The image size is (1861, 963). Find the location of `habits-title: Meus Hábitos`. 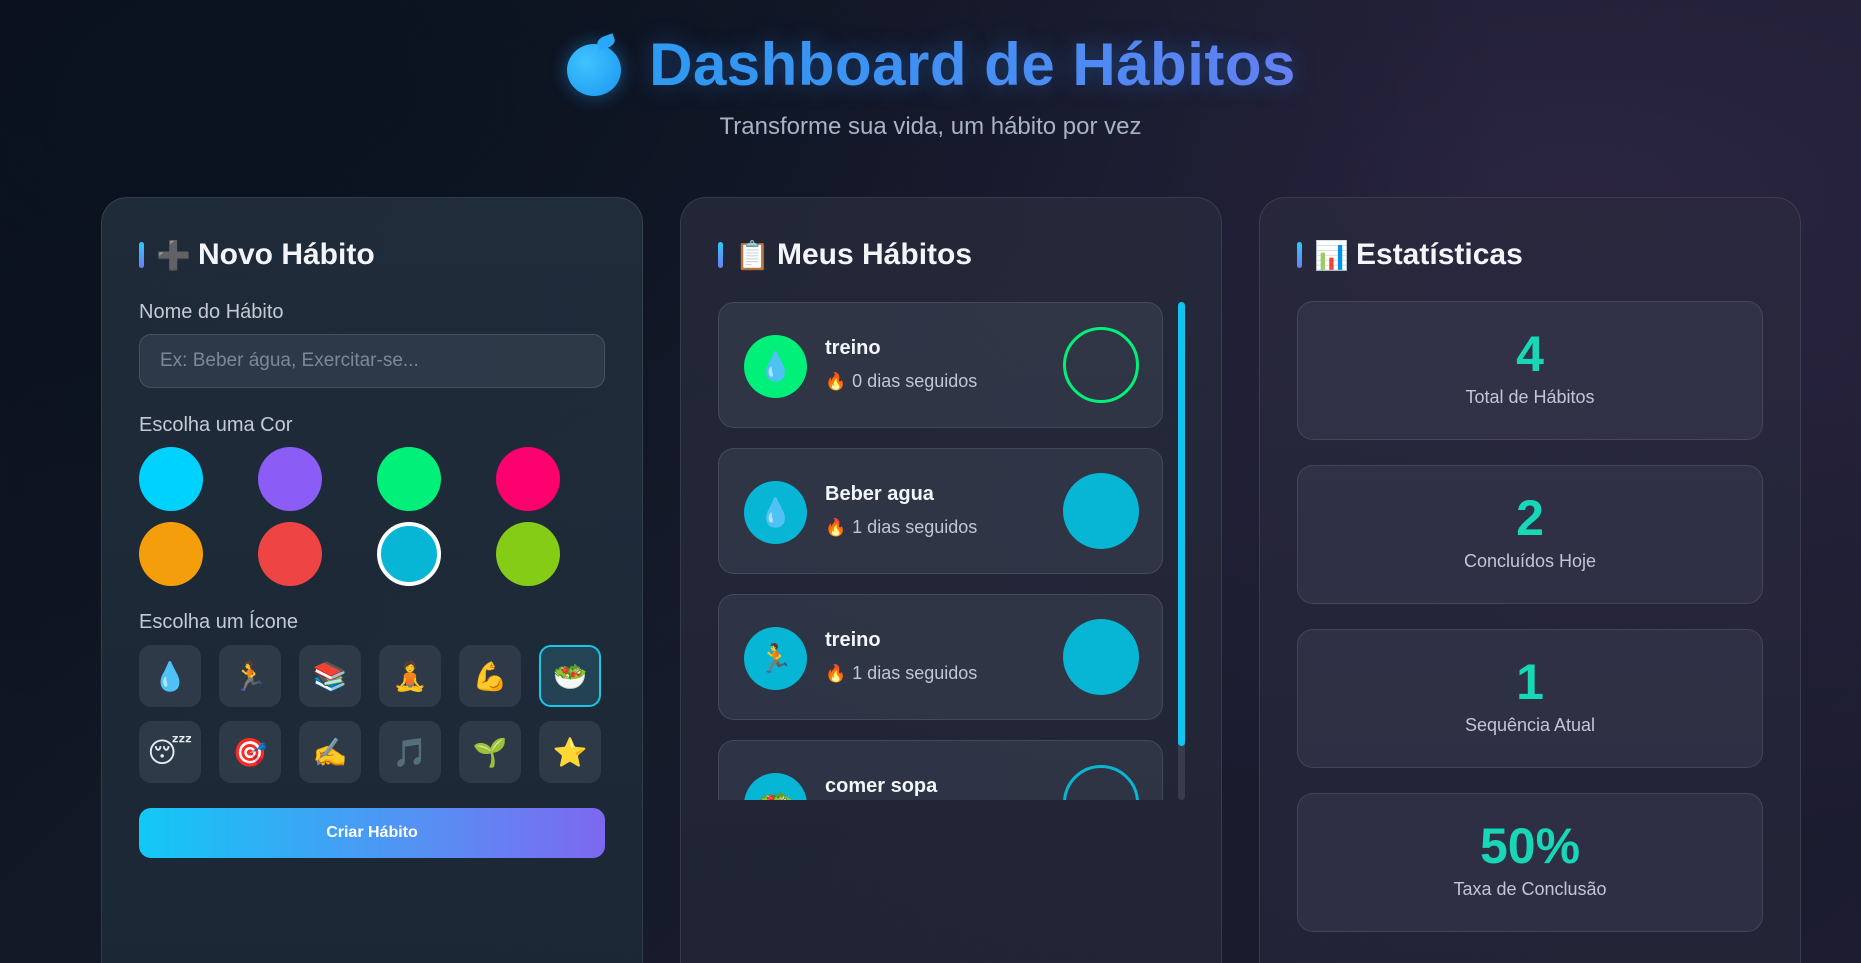

habits-title: Meus Hábitos is located at coordinates (875, 254).